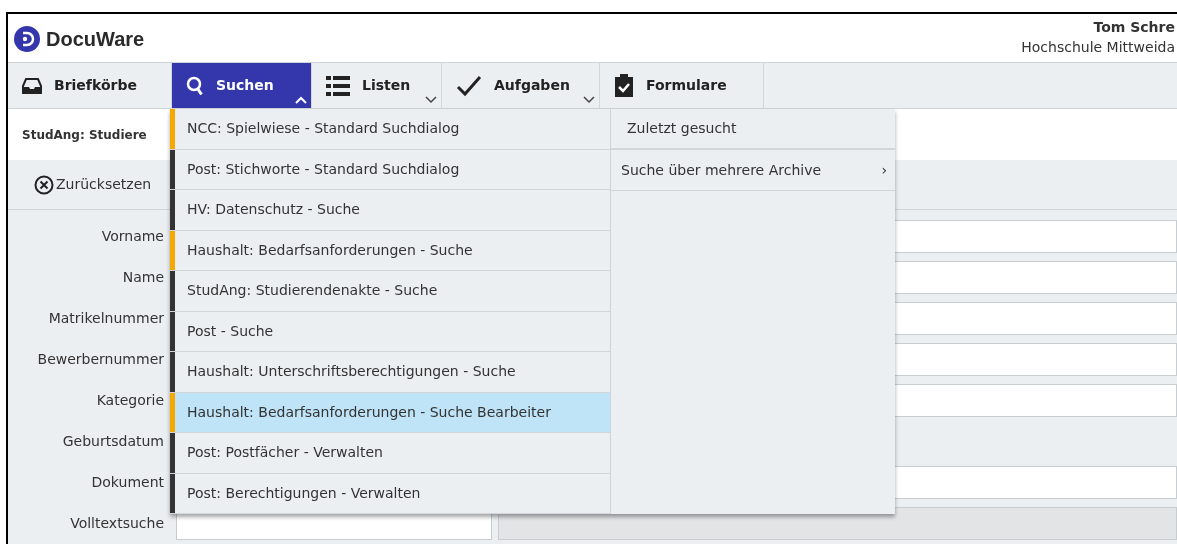 The image size is (1177, 544). What do you see at coordinates (390, 412) in the screenshot?
I see `search-menu-item: Haushalt: Bedarfsanforderungen - Suche Bearbeiter` at bounding box center [390, 412].